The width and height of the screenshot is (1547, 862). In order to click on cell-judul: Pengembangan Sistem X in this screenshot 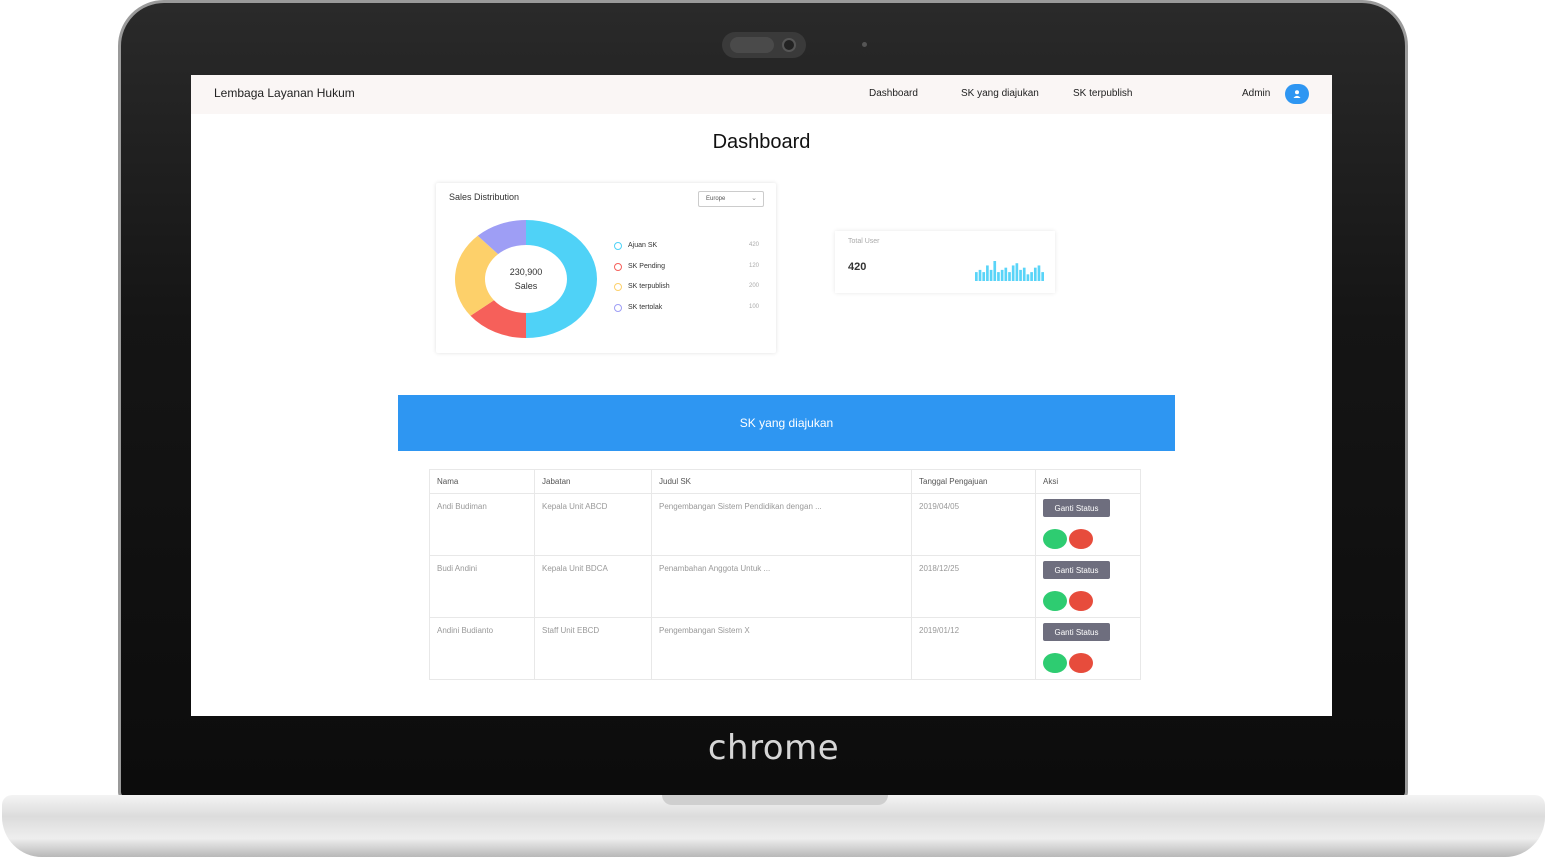, I will do `click(781, 648)`.